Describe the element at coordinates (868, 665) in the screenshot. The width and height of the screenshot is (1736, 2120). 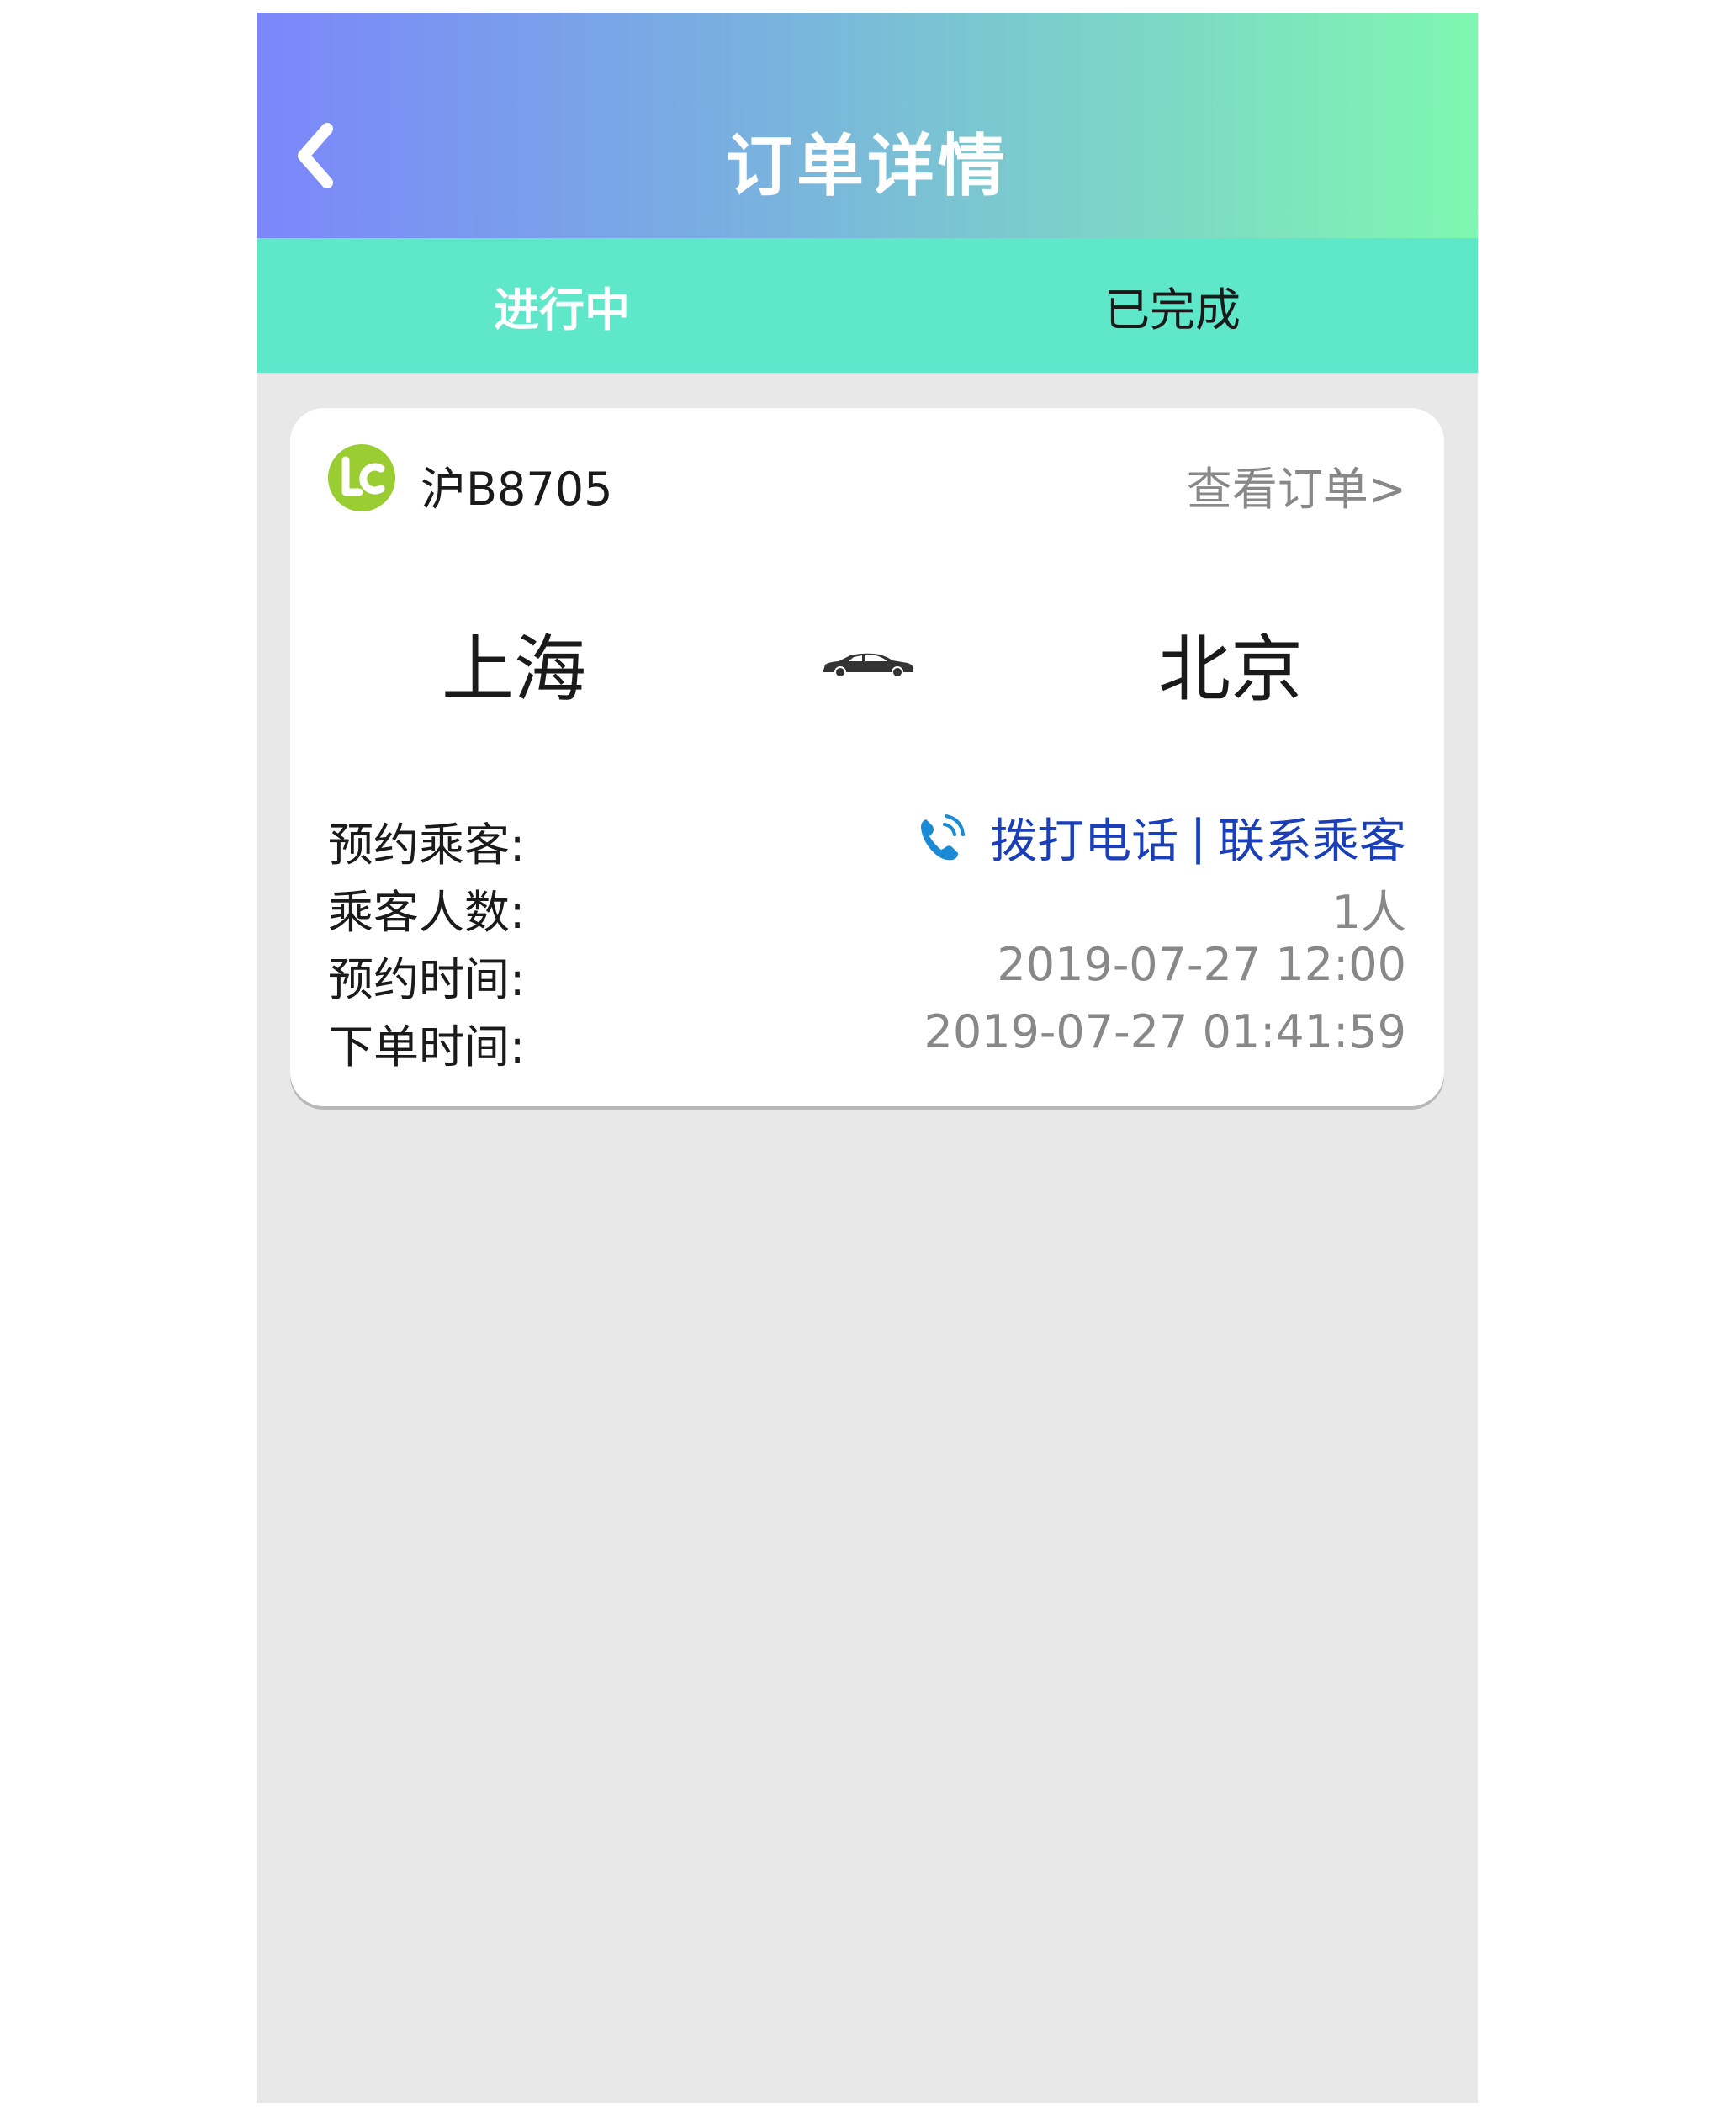
I see `car-icon` at that location.